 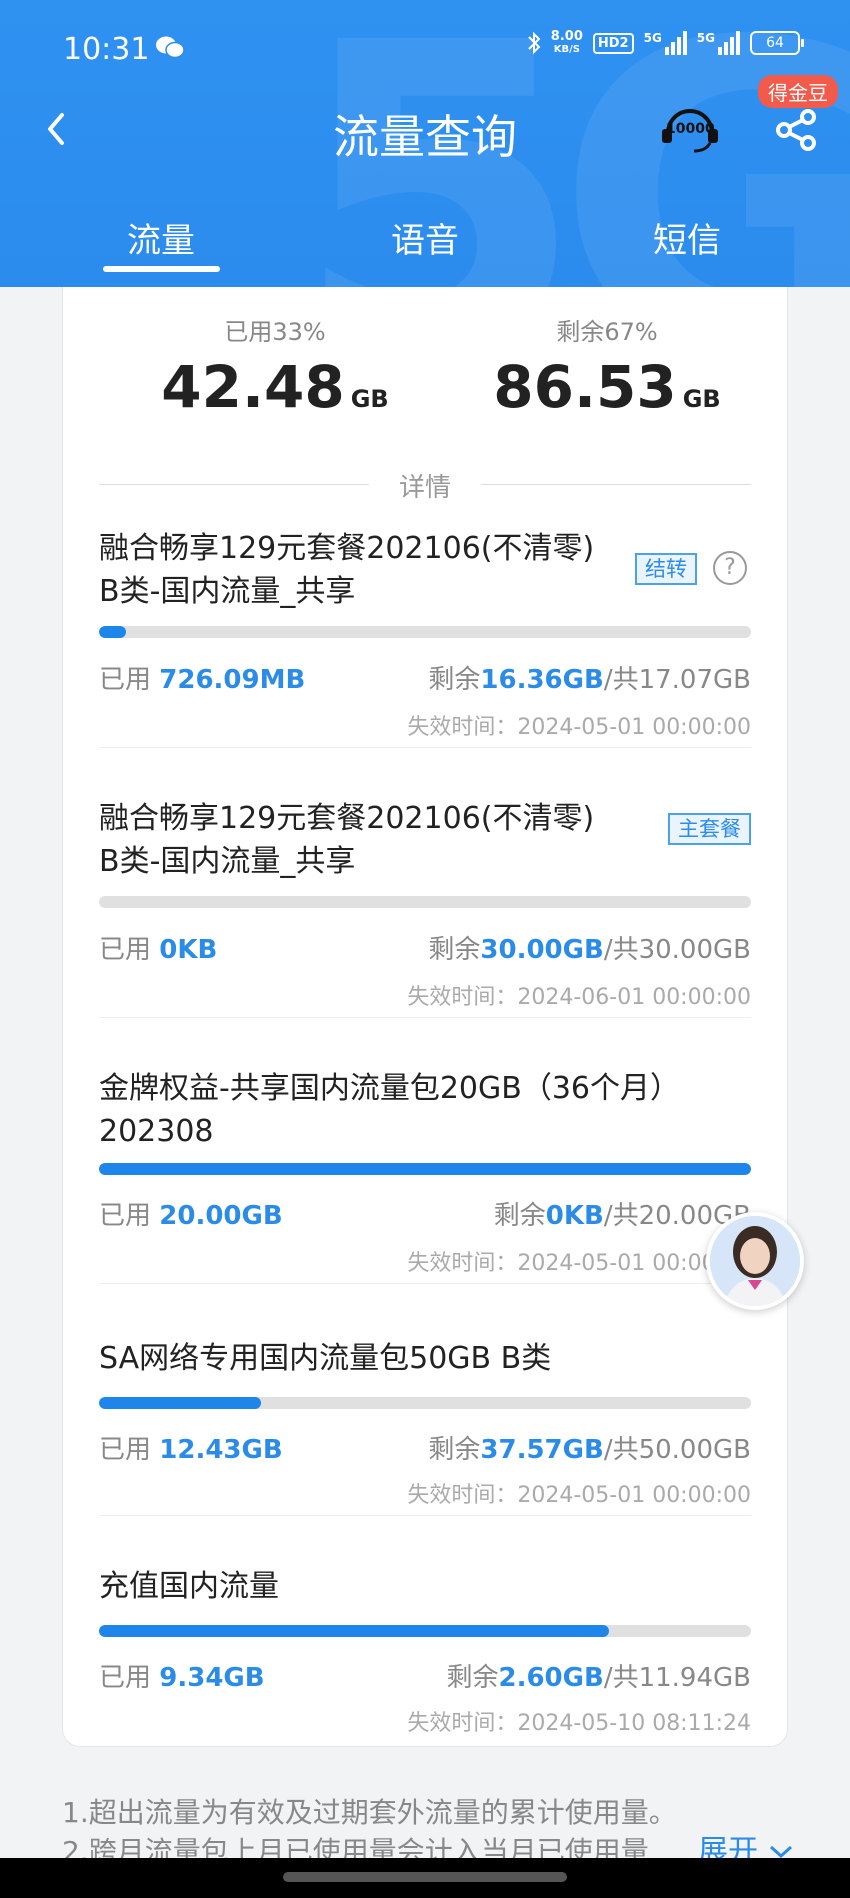 What do you see at coordinates (589, 950) in the screenshot?
I see `remain-amount: 剩余30.00GB/共30.00GB` at bounding box center [589, 950].